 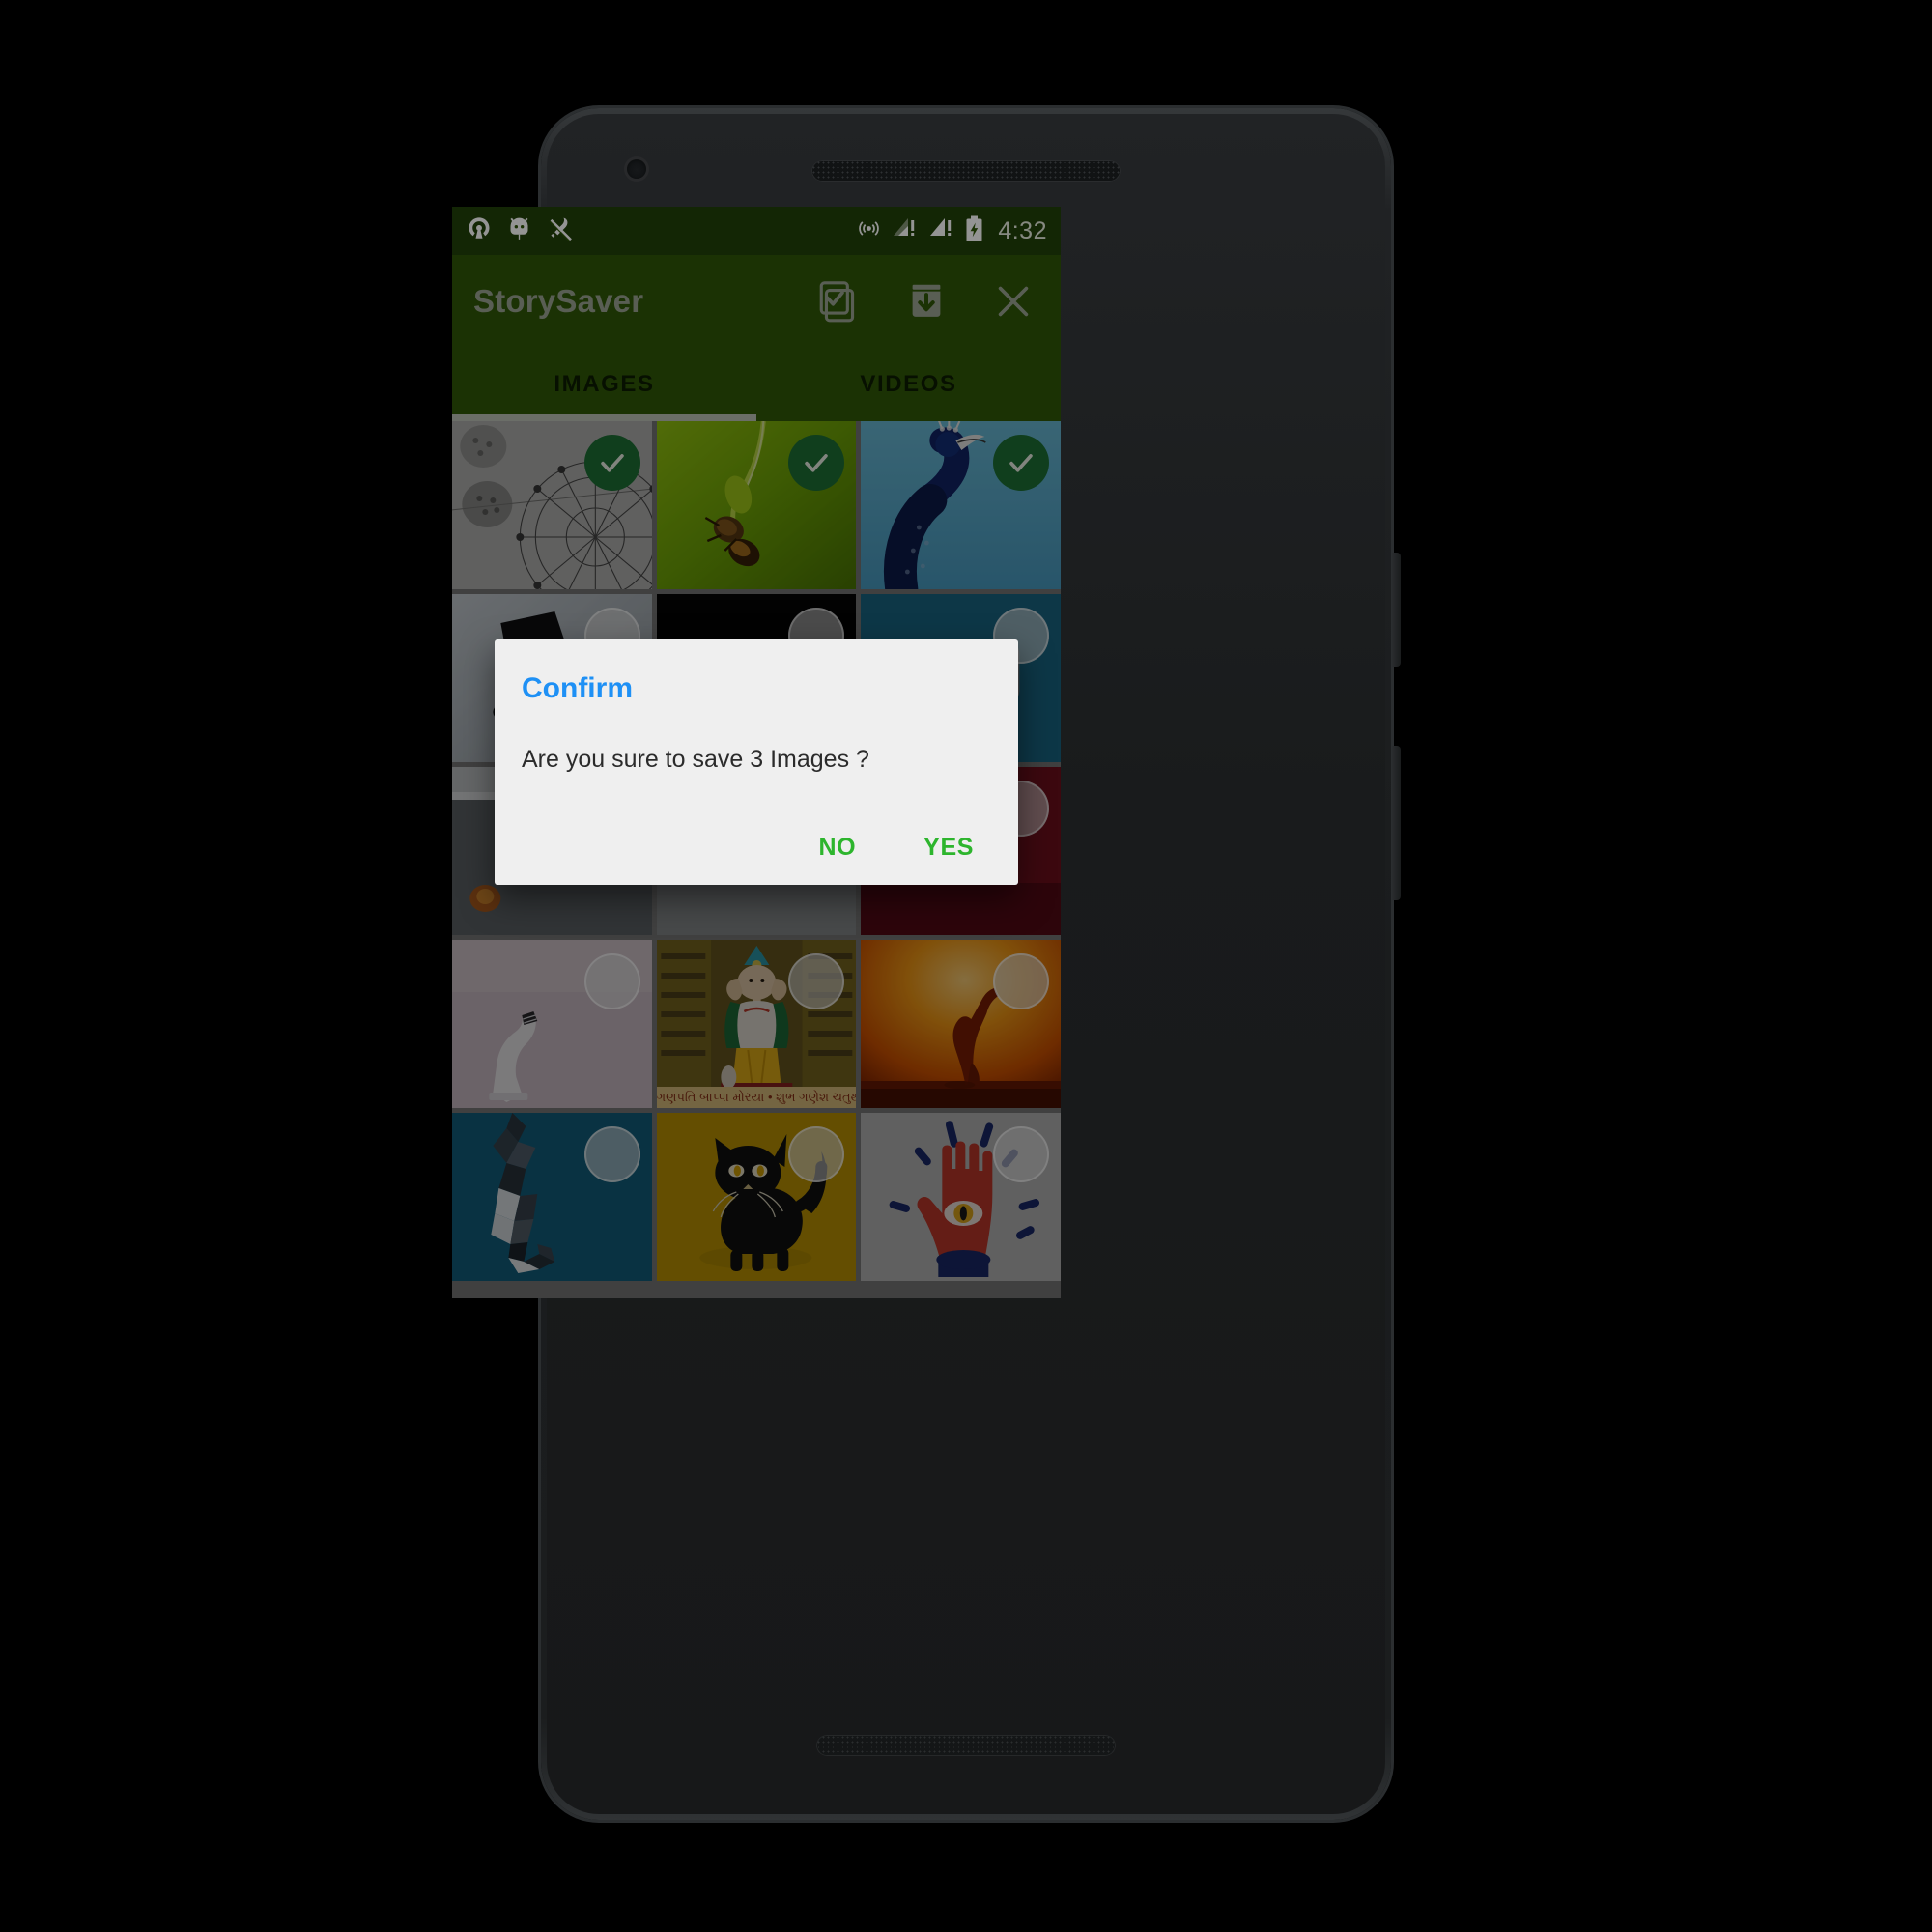 I want to click on volume-rocker-button, so click(x=1396, y=823).